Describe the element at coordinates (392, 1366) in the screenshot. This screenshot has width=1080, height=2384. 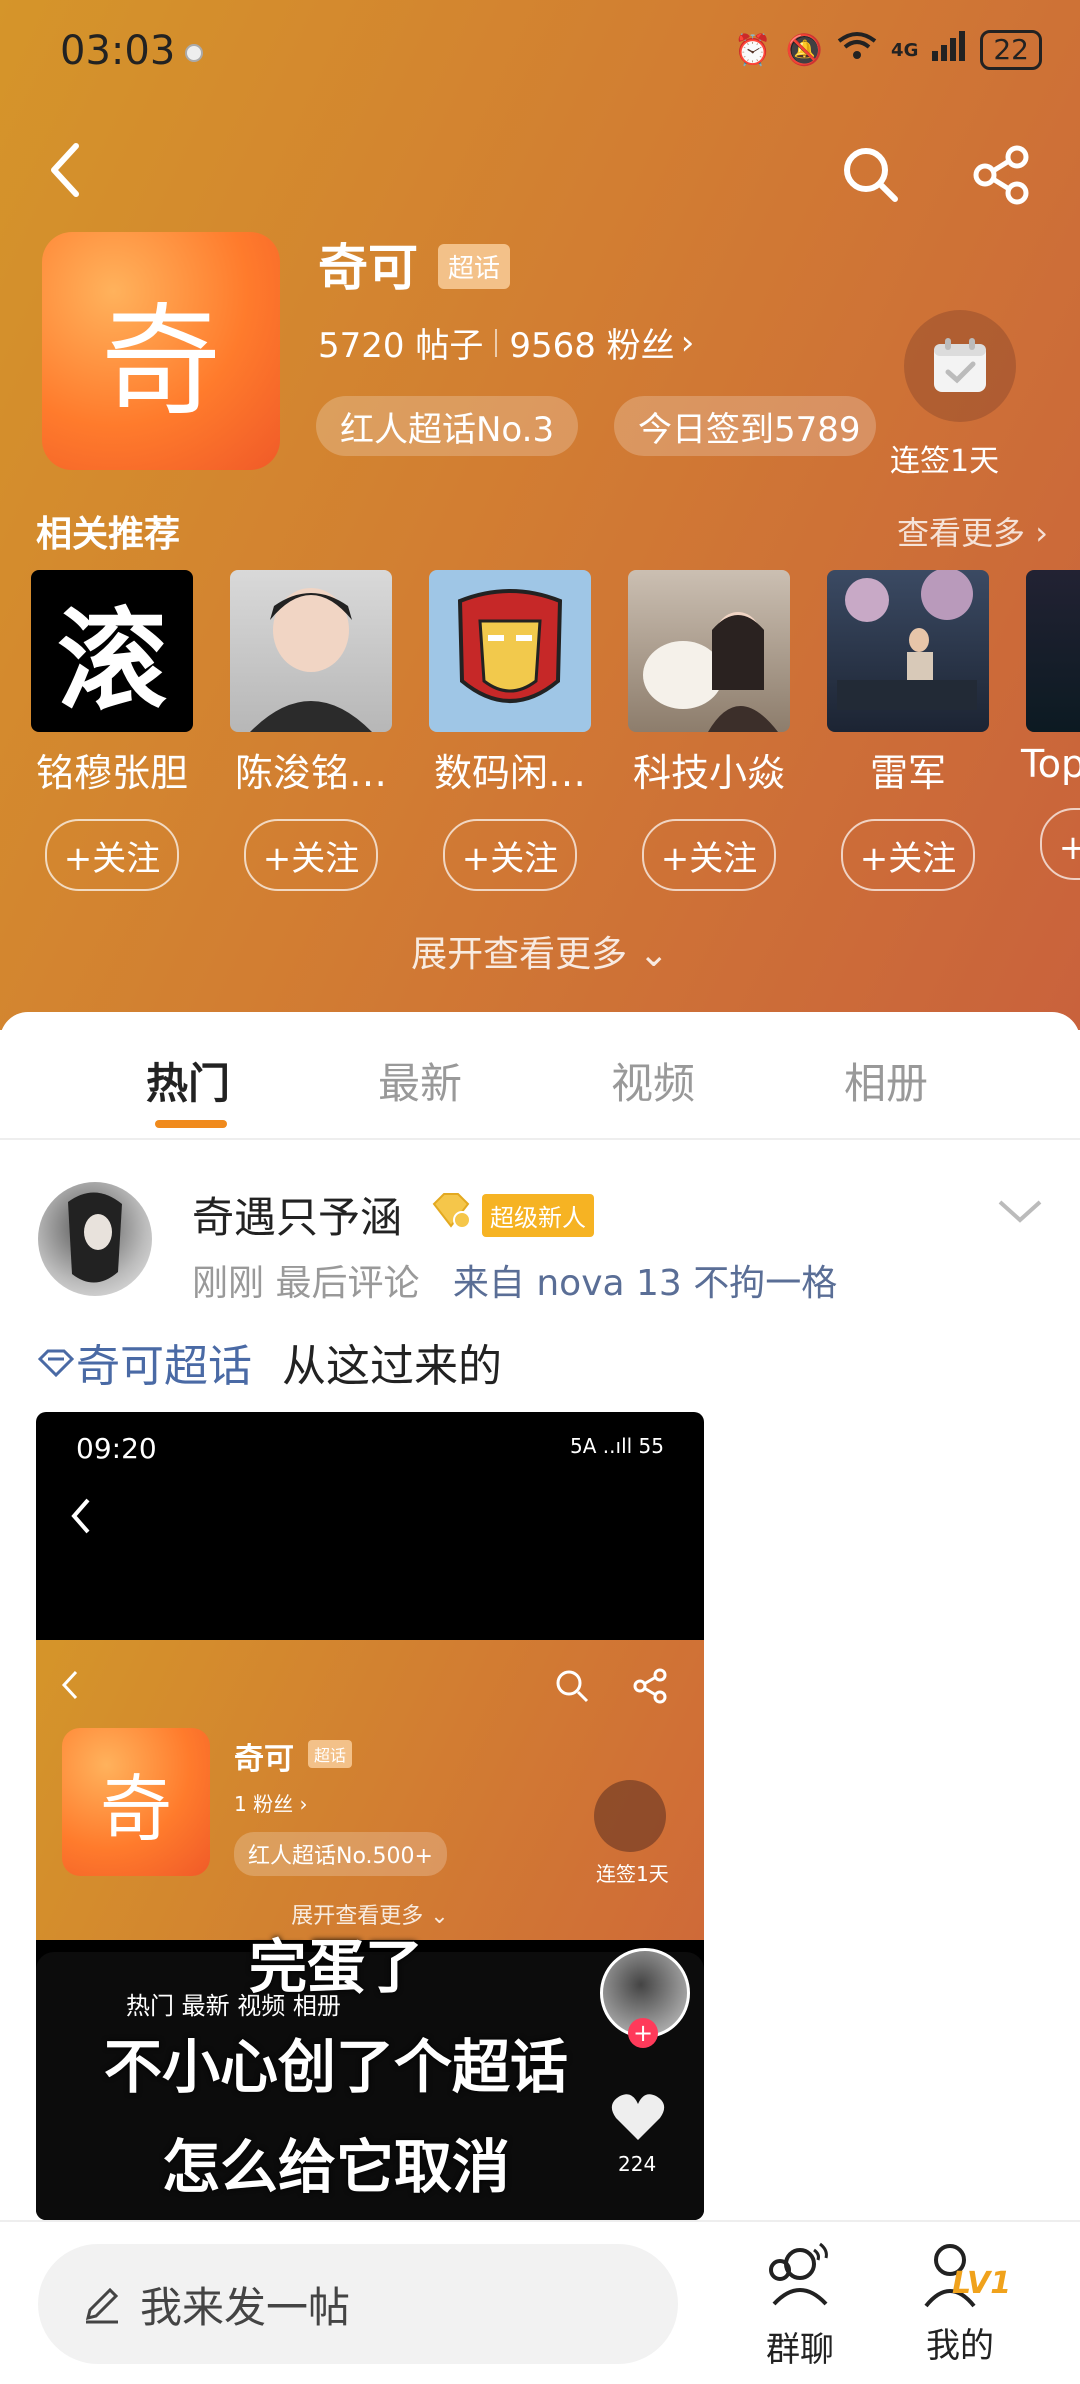
I see `post-body: 从这过来的` at that location.